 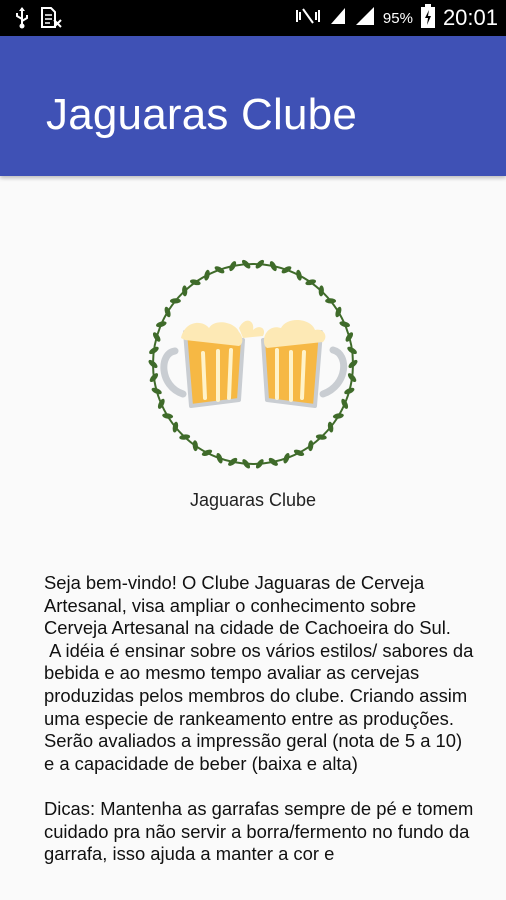 What do you see at coordinates (201, 114) in the screenshot?
I see `app-title: Jaguaras Clube` at bounding box center [201, 114].